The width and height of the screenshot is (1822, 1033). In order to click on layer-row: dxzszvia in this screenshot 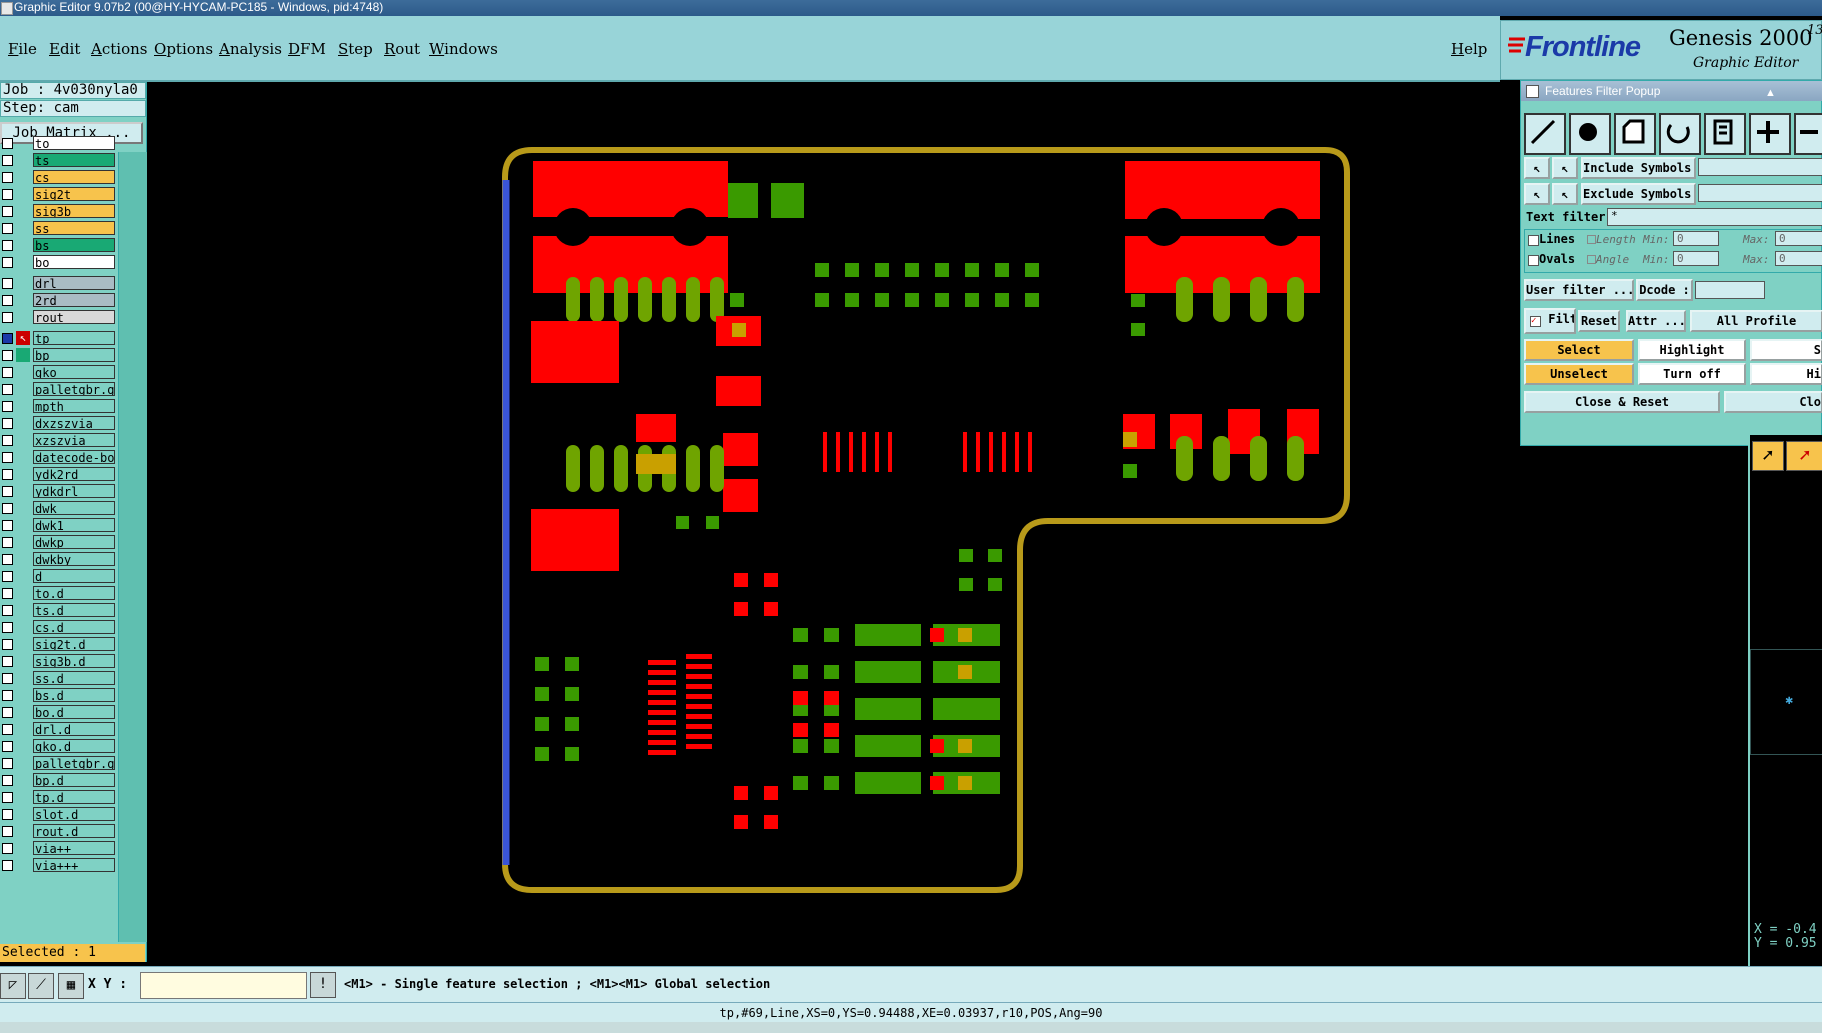, I will do `click(58, 423)`.